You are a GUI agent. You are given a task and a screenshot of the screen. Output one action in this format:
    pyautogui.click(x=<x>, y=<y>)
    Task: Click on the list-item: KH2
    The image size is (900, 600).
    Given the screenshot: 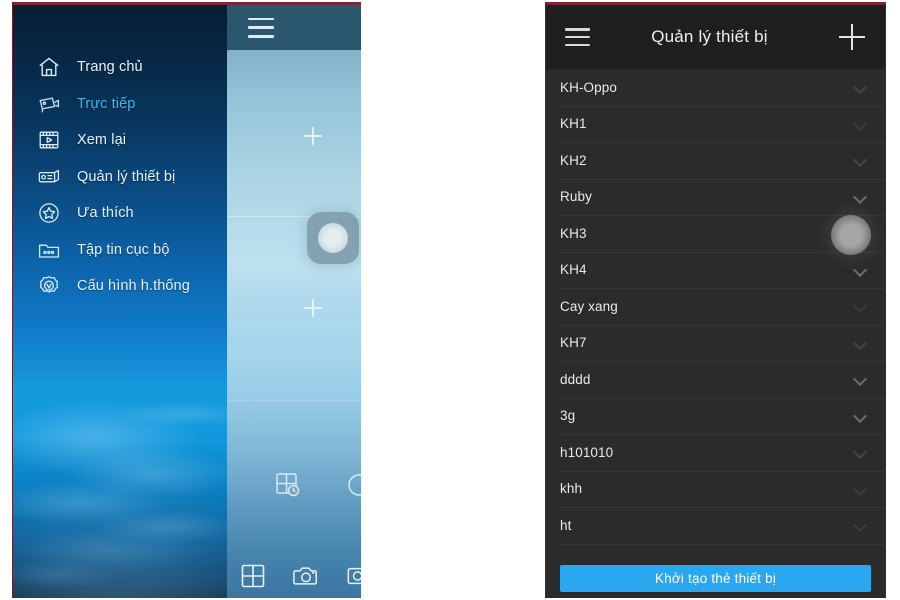 What is the action you would take?
    pyautogui.click(x=715, y=160)
    